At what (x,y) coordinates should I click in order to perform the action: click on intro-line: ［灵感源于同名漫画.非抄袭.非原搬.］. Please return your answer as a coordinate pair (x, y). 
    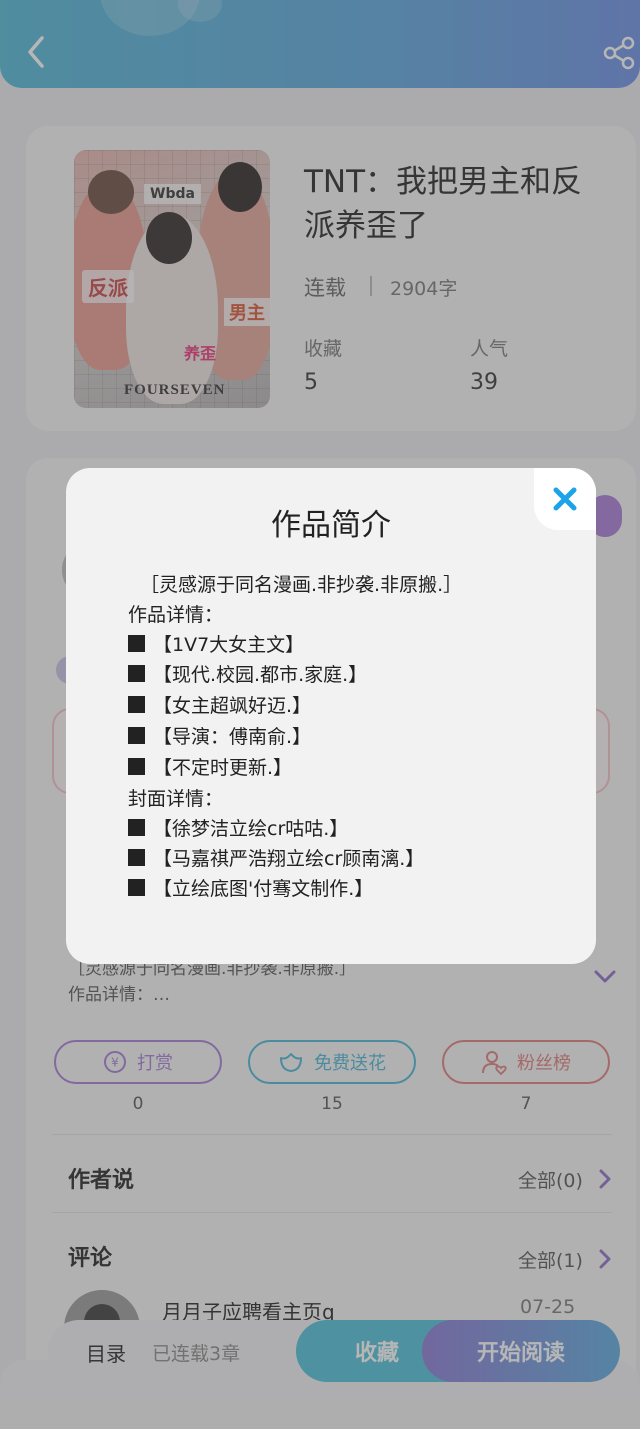
    Looking at the image, I should click on (301, 583).